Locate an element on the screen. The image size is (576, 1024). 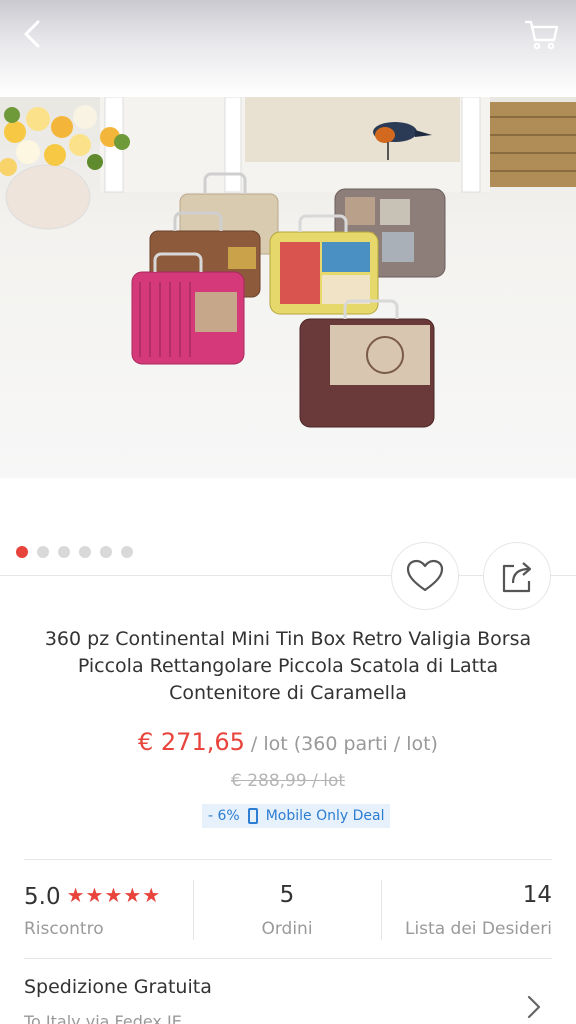
top-bar is located at coordinates (288, 48).